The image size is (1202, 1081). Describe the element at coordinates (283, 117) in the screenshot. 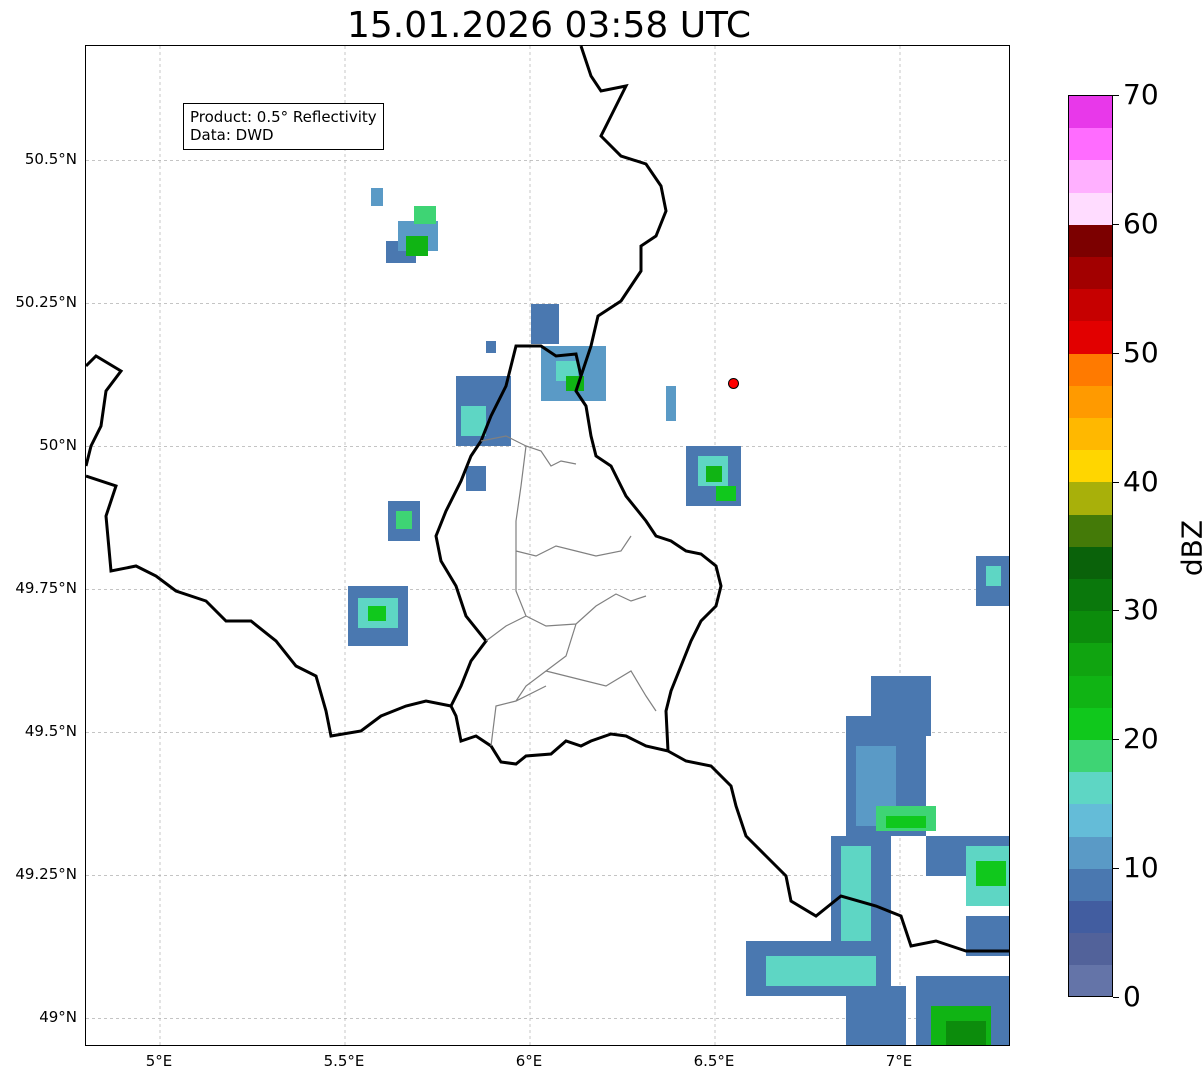

I see `info-product: Product: 0.5° Reflectivity` at that location.